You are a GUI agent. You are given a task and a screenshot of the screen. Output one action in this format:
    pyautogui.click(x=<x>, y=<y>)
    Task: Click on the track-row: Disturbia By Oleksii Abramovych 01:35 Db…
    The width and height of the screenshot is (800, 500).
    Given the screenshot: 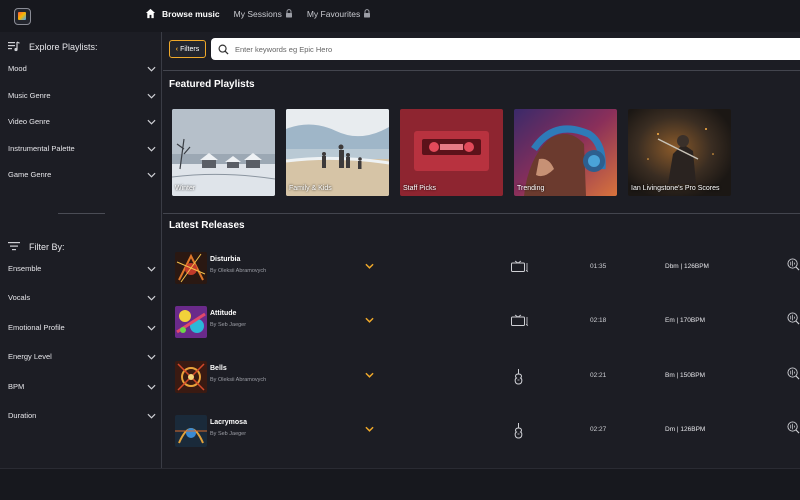 What is the action you would take?
    pyautogui.click(x=487, y=269)
    